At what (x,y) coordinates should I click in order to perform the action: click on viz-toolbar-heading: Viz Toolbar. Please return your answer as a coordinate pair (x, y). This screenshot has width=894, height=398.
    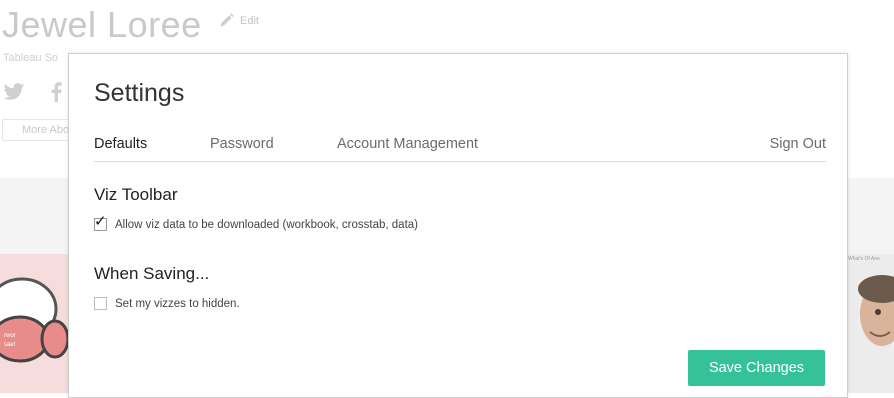
    Looking at the image, I should click on (136, 194).